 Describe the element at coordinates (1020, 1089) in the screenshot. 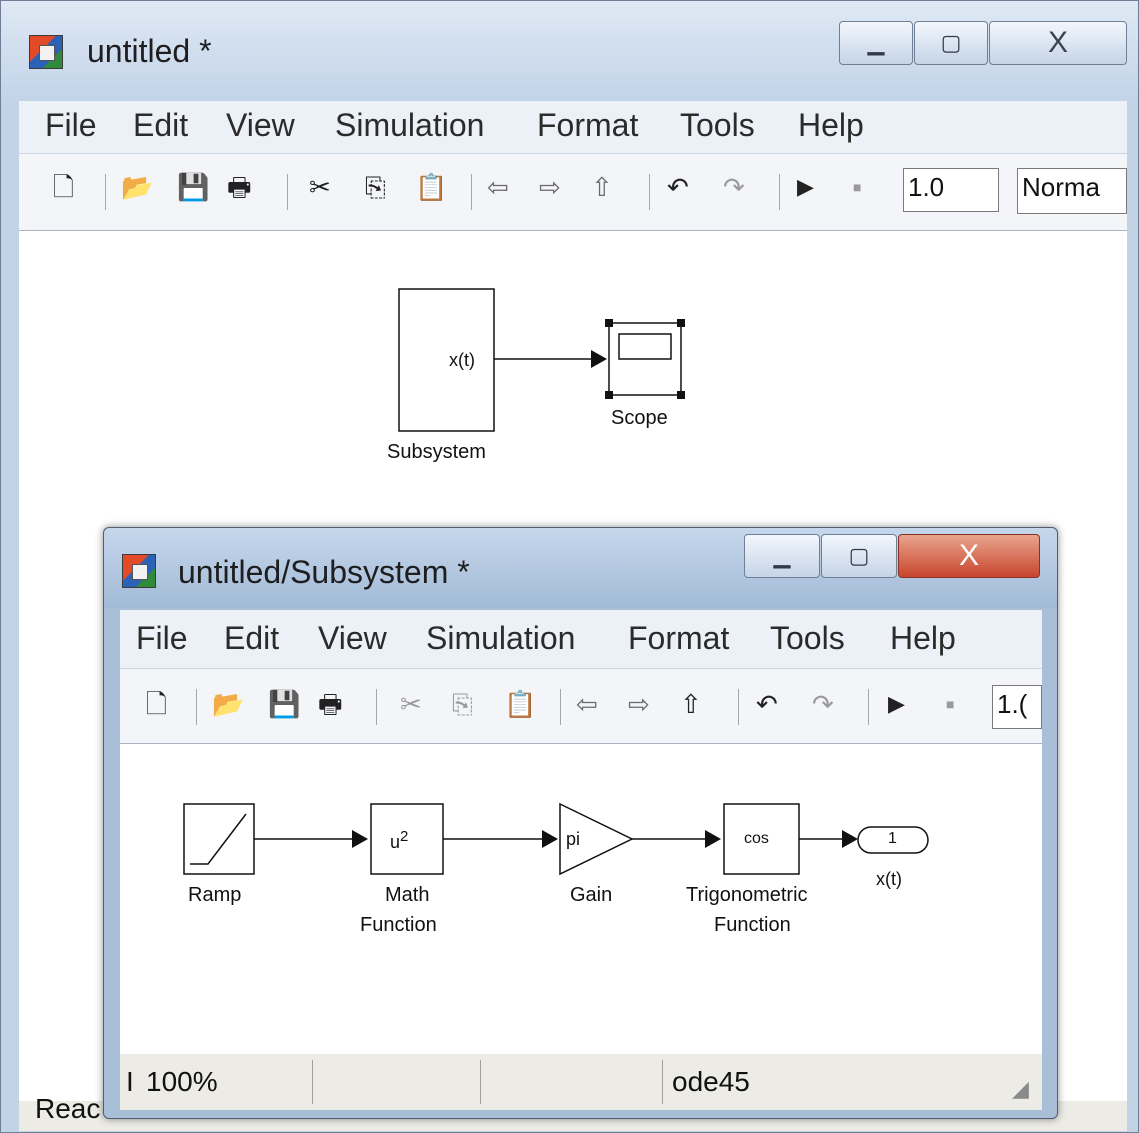

I see `resize-grip-icon: ◢` at that location.